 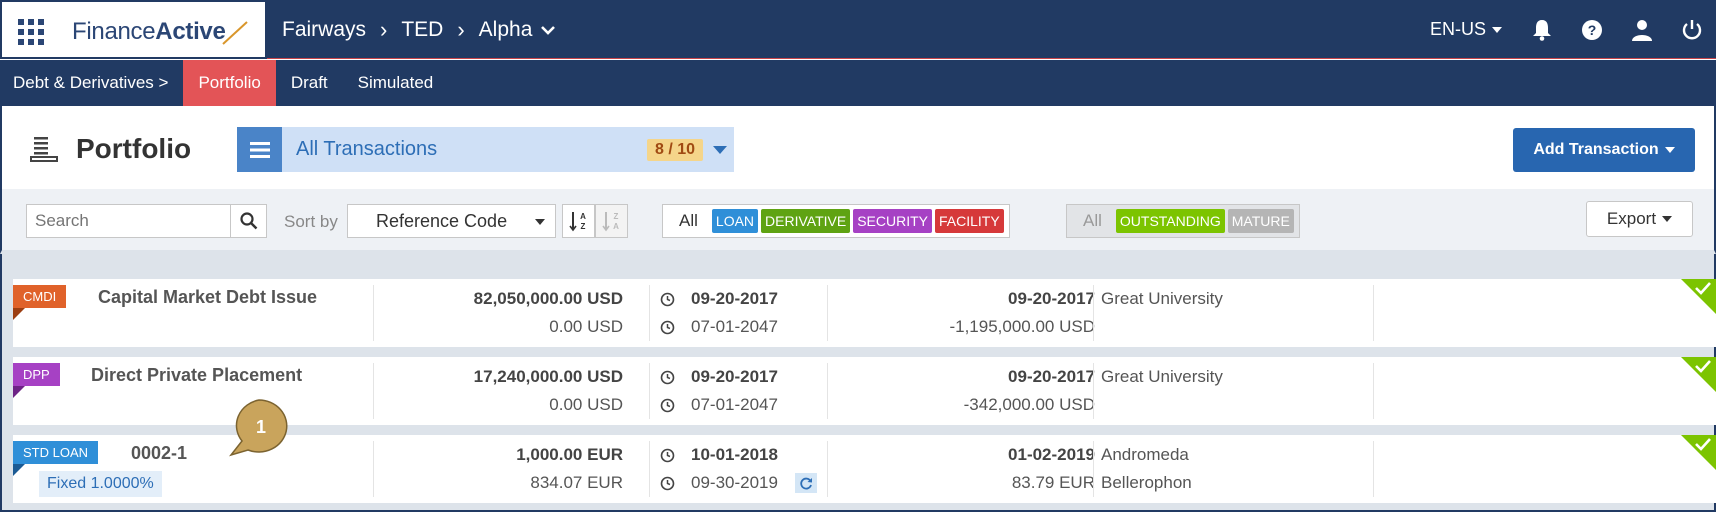 I want to click on type-badge: DPP, so click(x=36, y=374).